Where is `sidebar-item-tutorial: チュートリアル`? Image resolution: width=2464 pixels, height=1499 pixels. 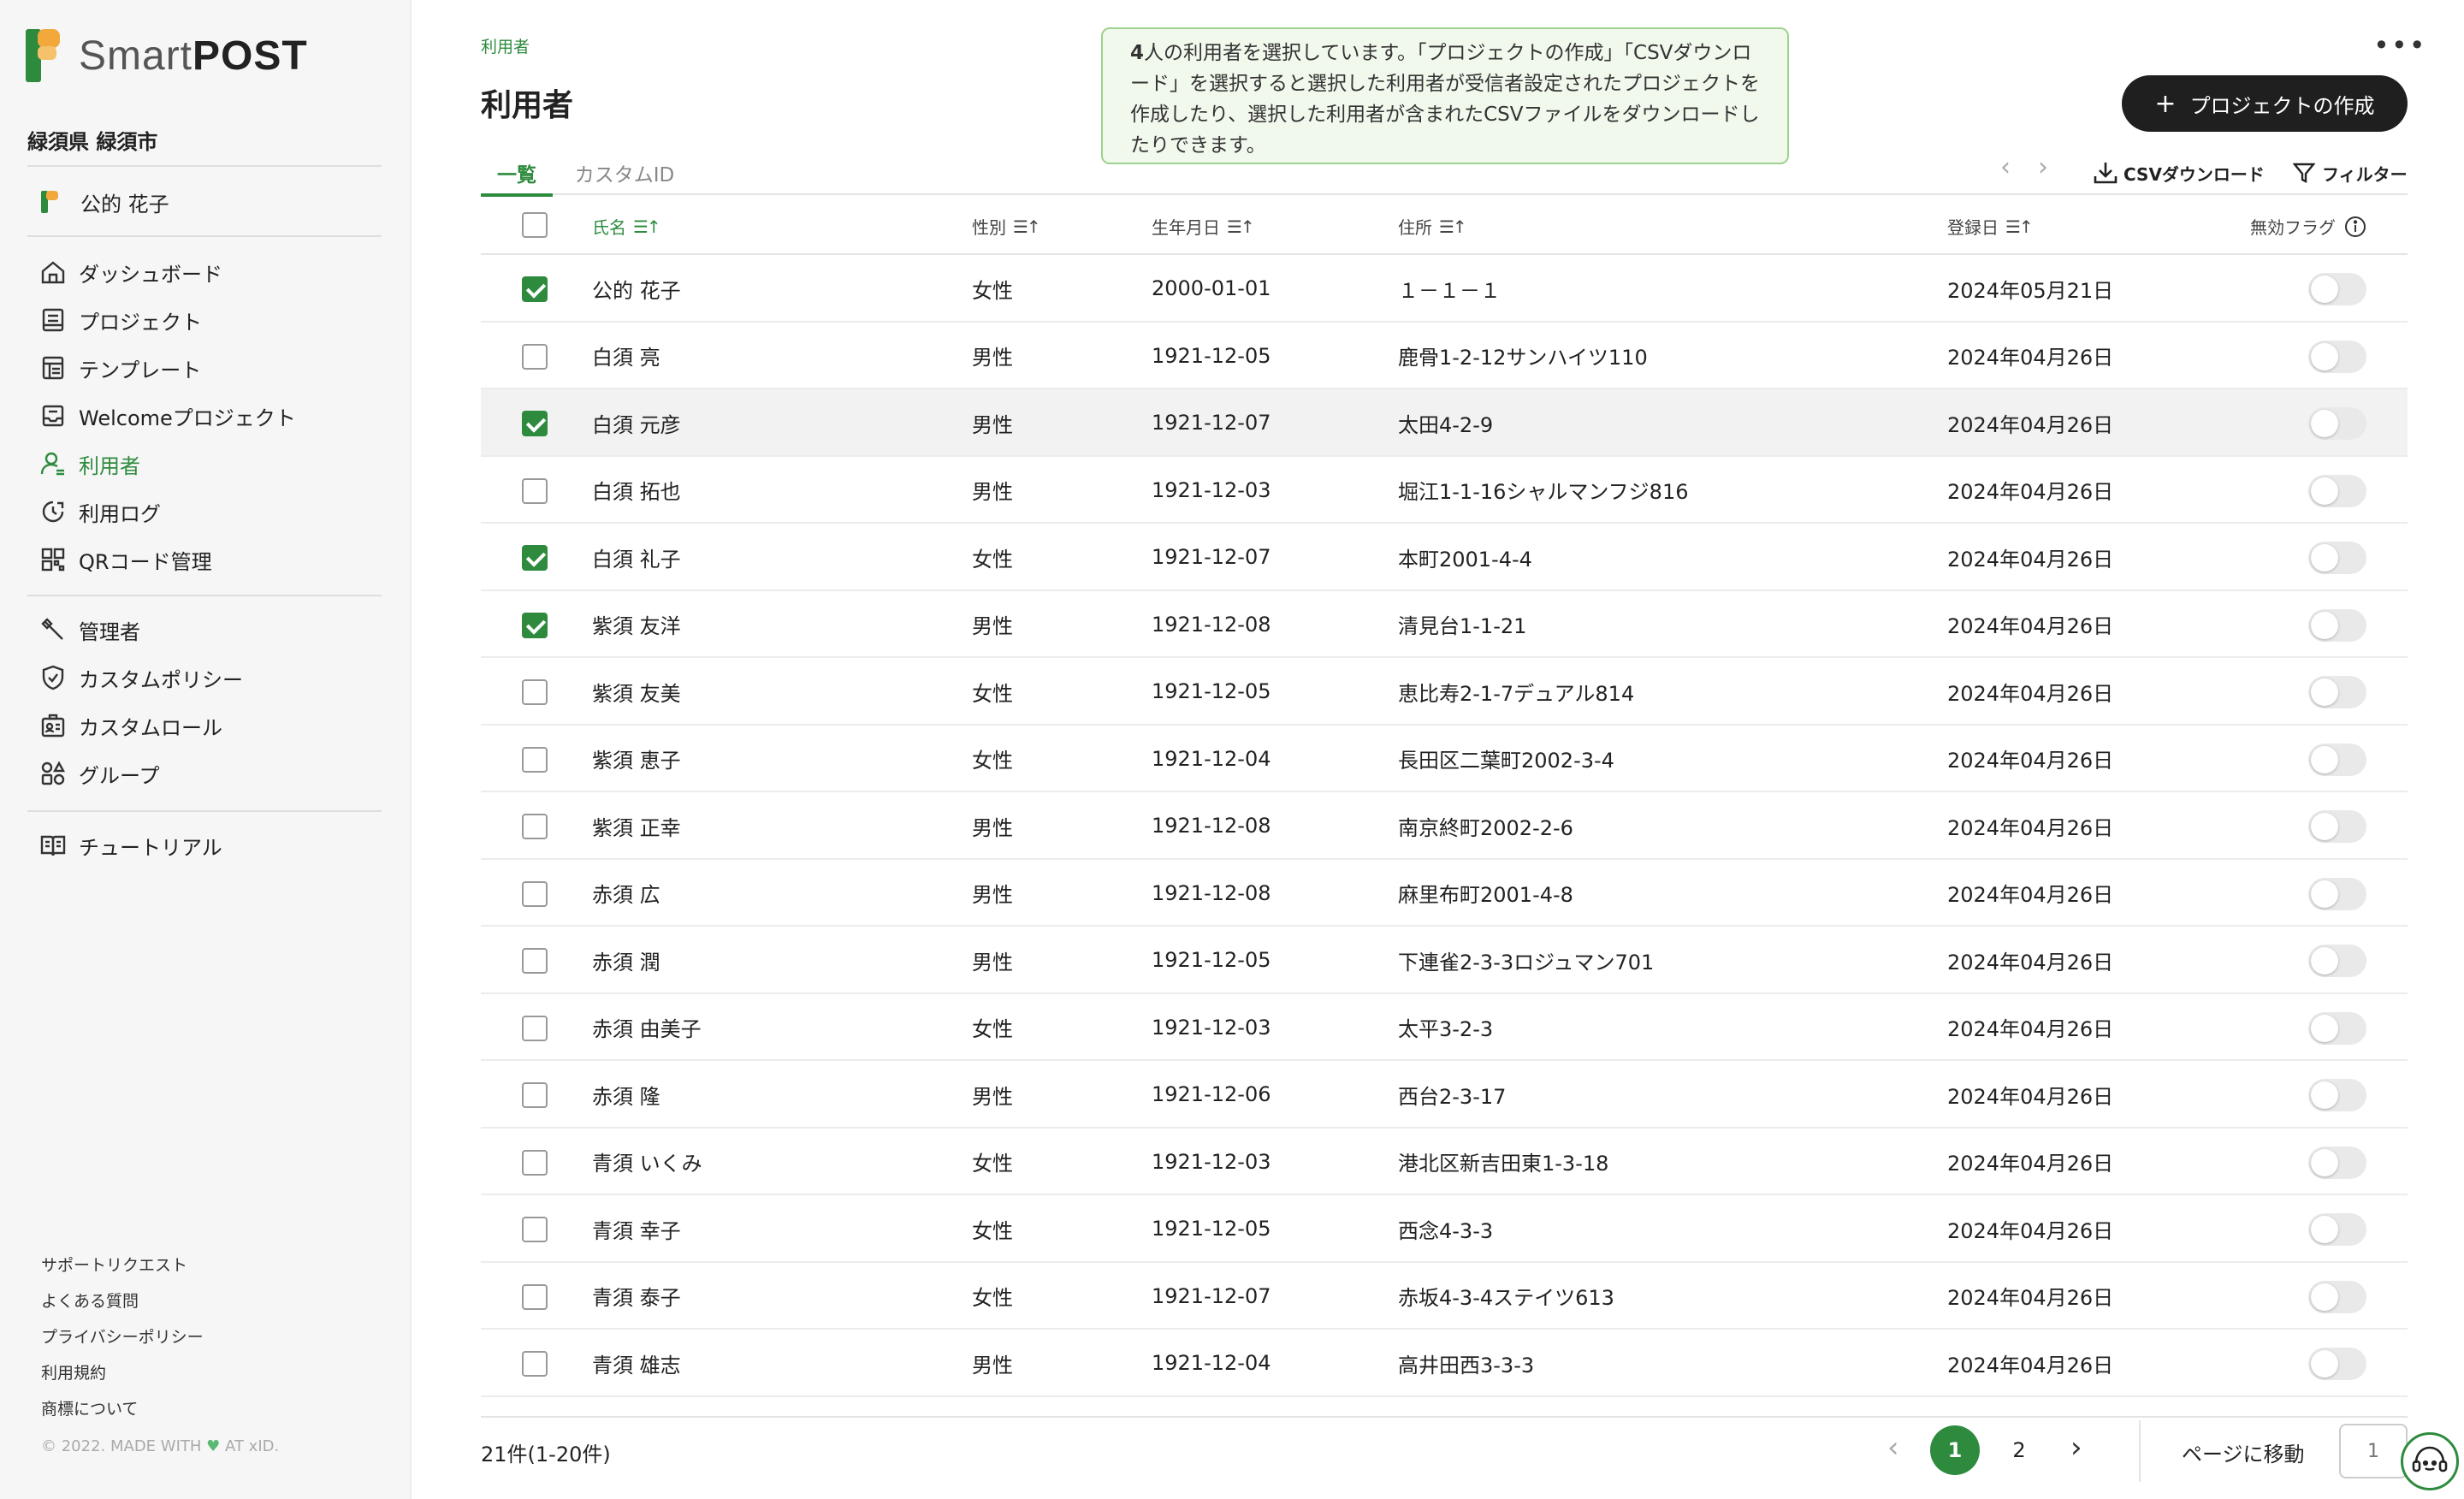 sidebar-item-tutorial: チュートリアル is located at coordinates (130, 845).